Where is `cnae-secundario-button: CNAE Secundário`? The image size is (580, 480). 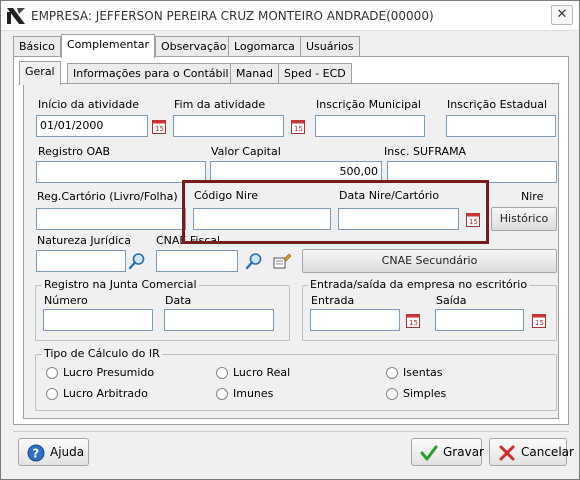
cnae-secundario-button: CNAE Secundário is located at coordinates (429, 261).